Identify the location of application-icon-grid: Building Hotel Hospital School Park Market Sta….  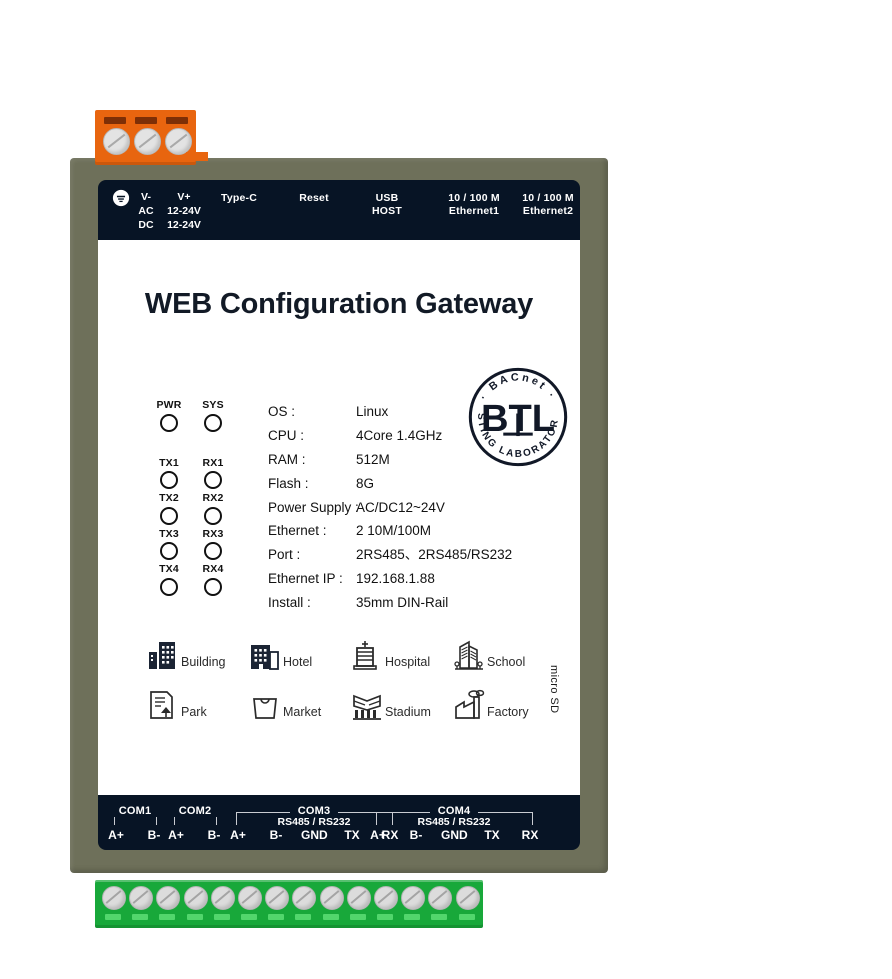
(356, 688).